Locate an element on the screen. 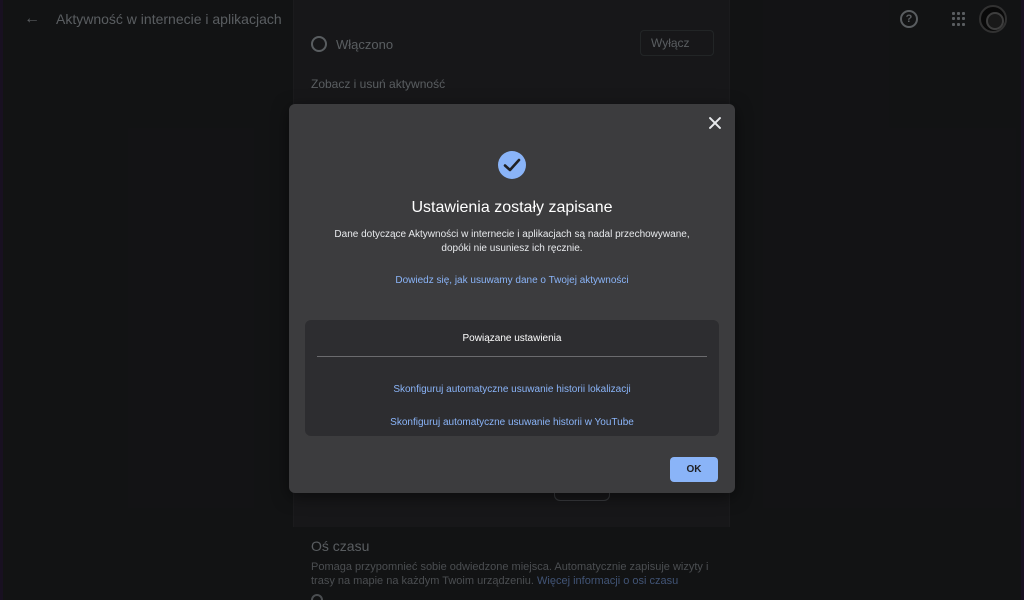  dialog-title: Ustawienia zostały zapisane is located at coordinates (512, 207).